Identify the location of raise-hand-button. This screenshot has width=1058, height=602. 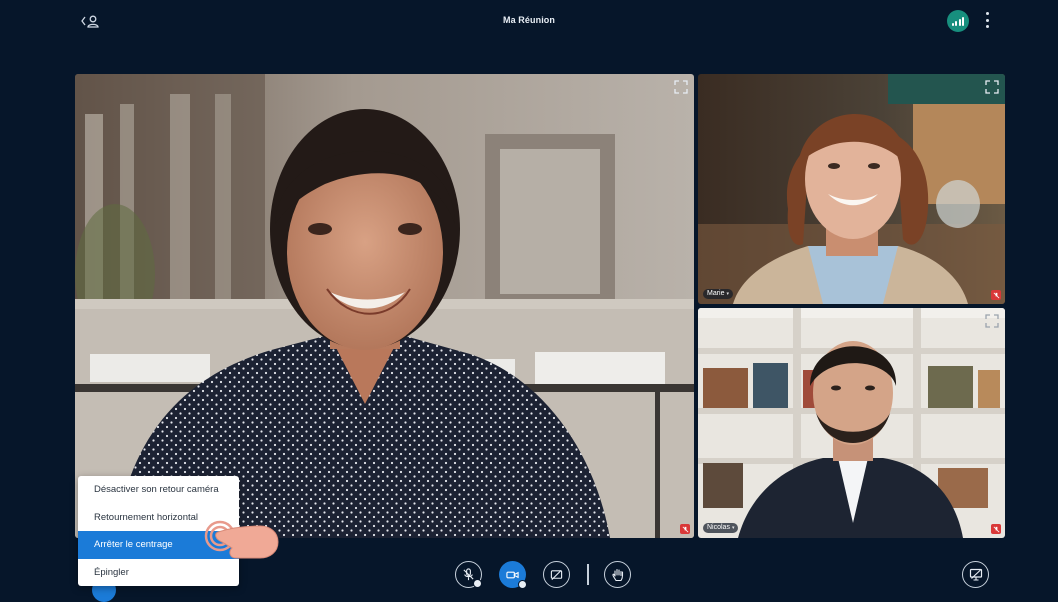
(617, 574).